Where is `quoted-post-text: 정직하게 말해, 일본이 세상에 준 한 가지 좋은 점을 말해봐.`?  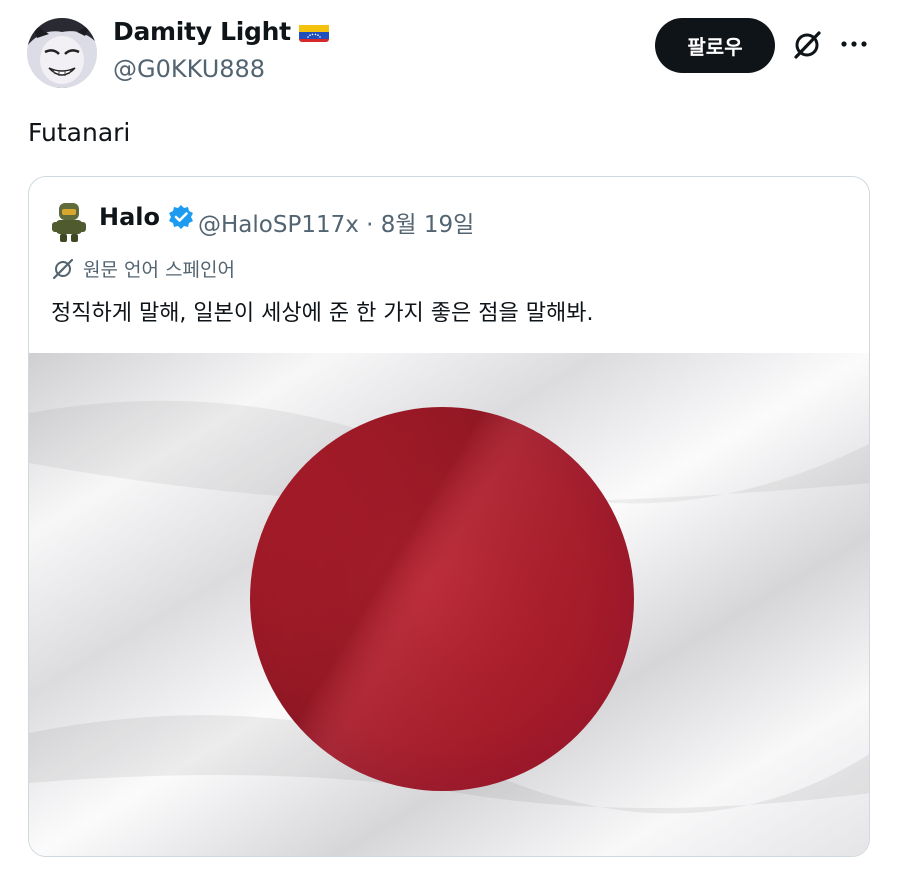
quoted-post-text: 정직하게 말해, 일본이 세상에 준 한 가지 좋은 점을 말해봐. is located at coordinates (322, 313).